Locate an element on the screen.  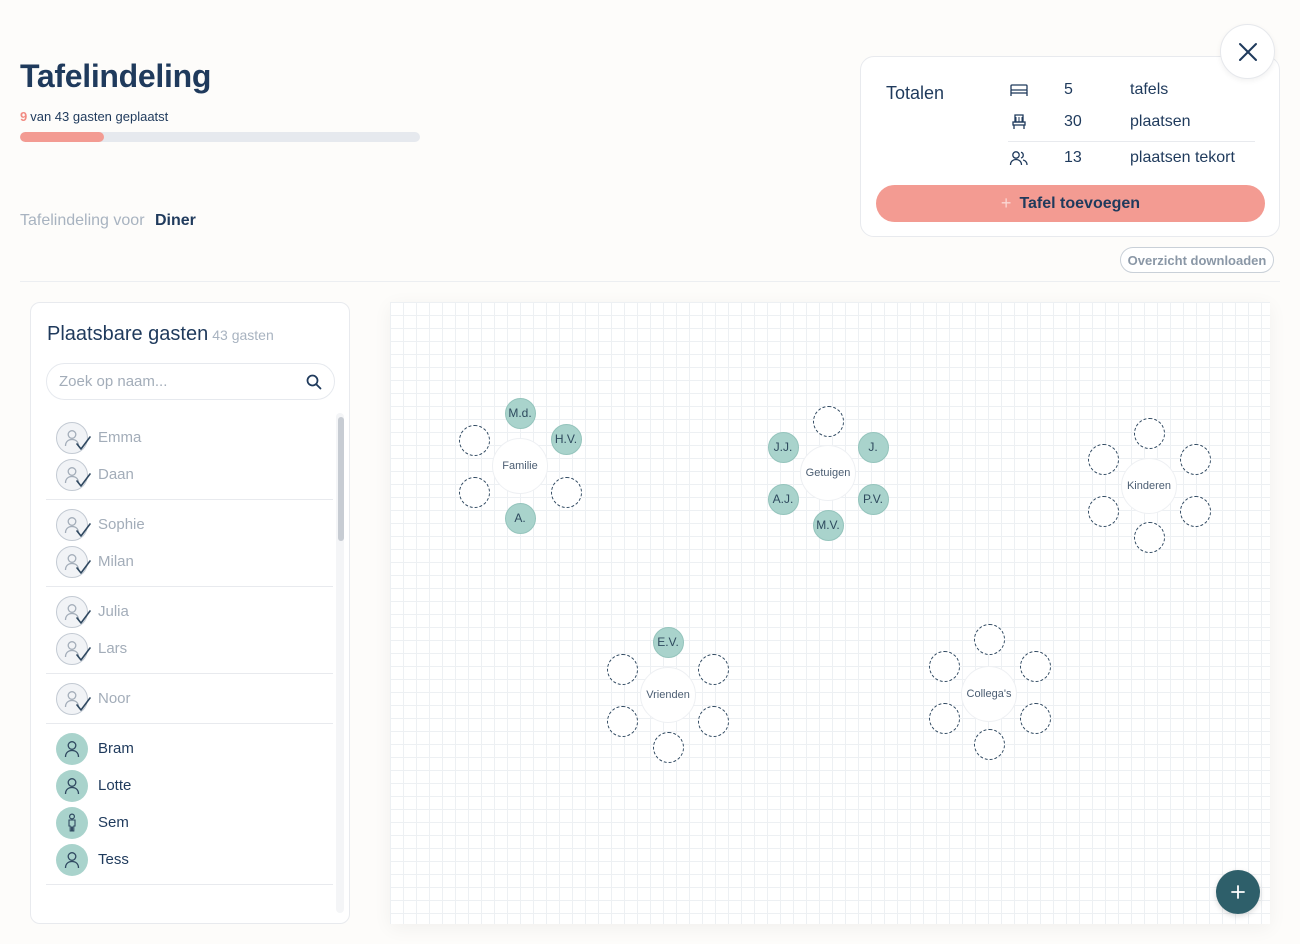
guest-list-item: Sem is located at coordinates (189, 822).